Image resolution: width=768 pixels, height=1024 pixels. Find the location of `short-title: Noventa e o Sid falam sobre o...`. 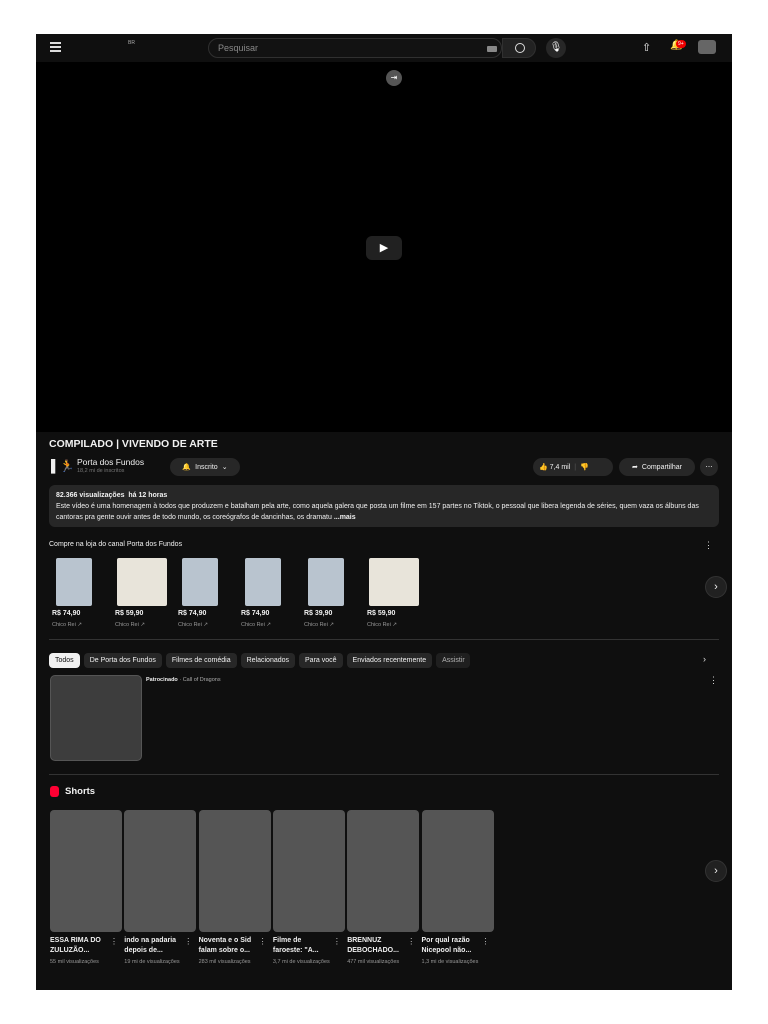

short-title: Noventa e o Sid falam sobre o... is located at coordinates (228, 946).